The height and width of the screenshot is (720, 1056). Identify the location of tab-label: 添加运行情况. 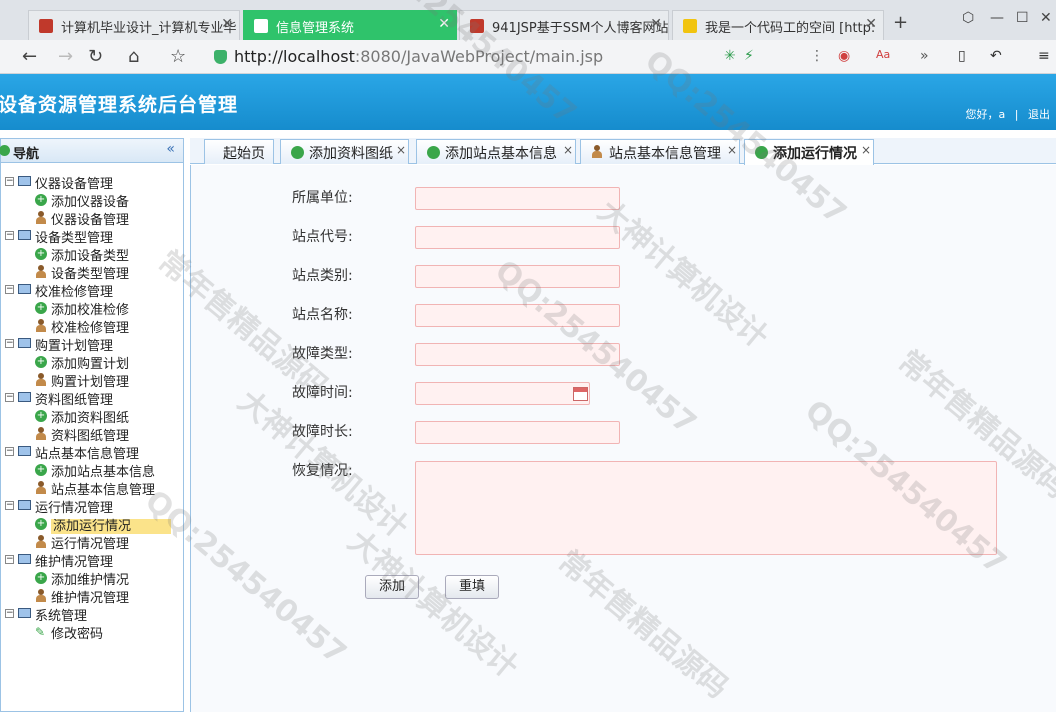
(815, 154).